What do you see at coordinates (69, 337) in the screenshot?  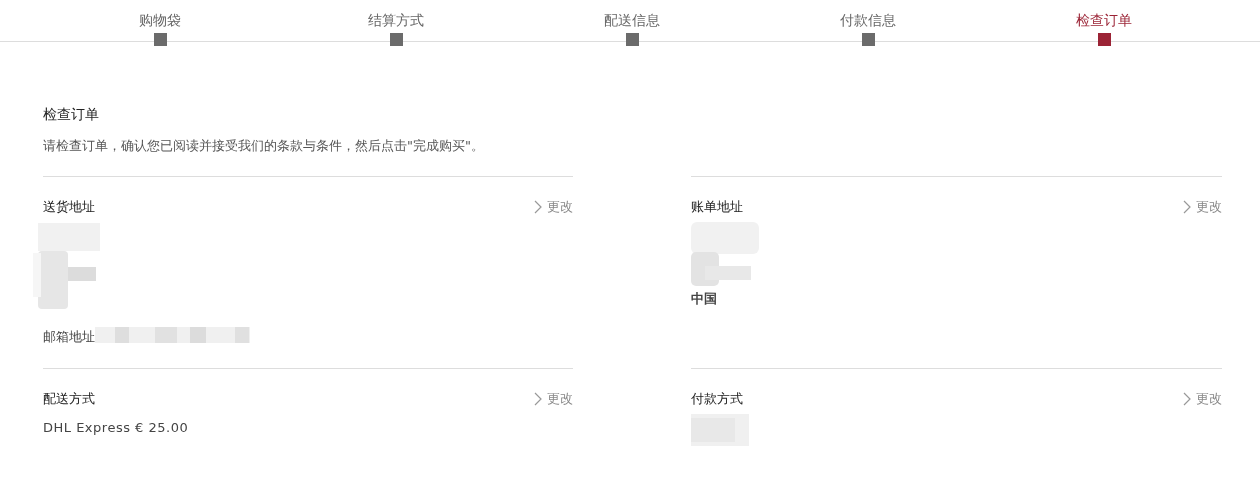 I see `email-label: 邮箱地址` at bounding box center [69, 337].